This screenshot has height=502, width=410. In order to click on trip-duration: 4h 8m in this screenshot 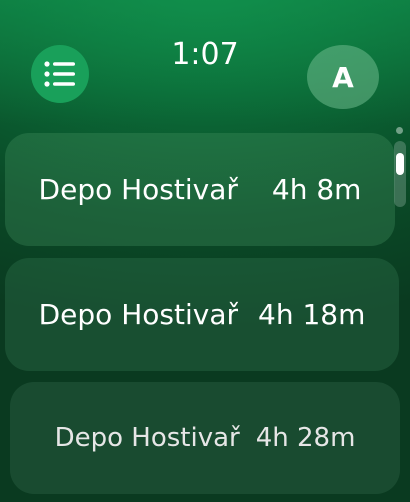, I will do `click(316, 189)`.